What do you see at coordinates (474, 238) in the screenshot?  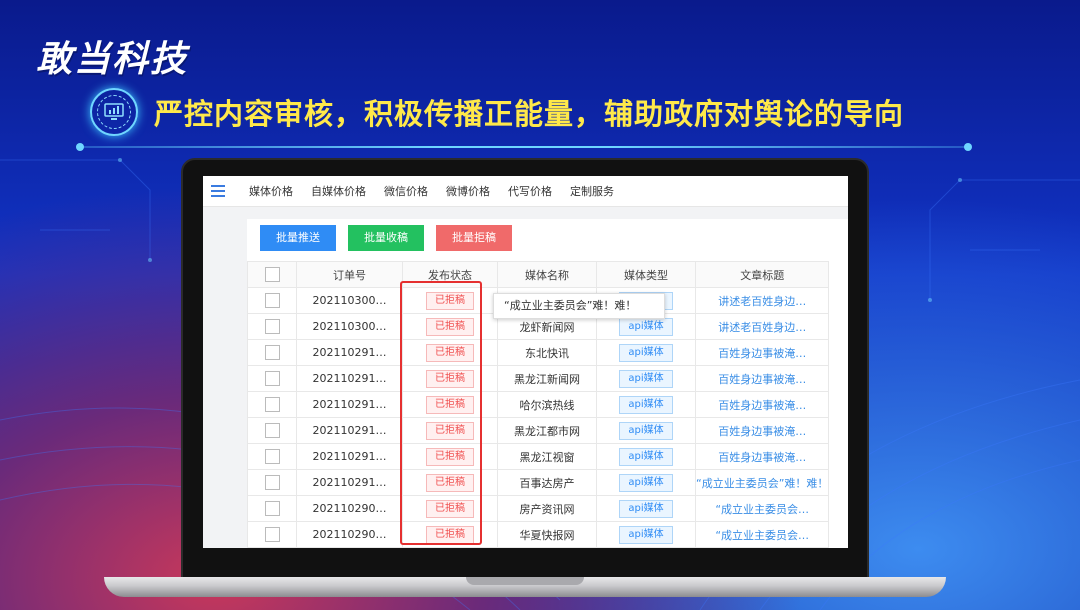 I see `batch-reject-button: 批量拒稿` at bounding box center [474, 238].